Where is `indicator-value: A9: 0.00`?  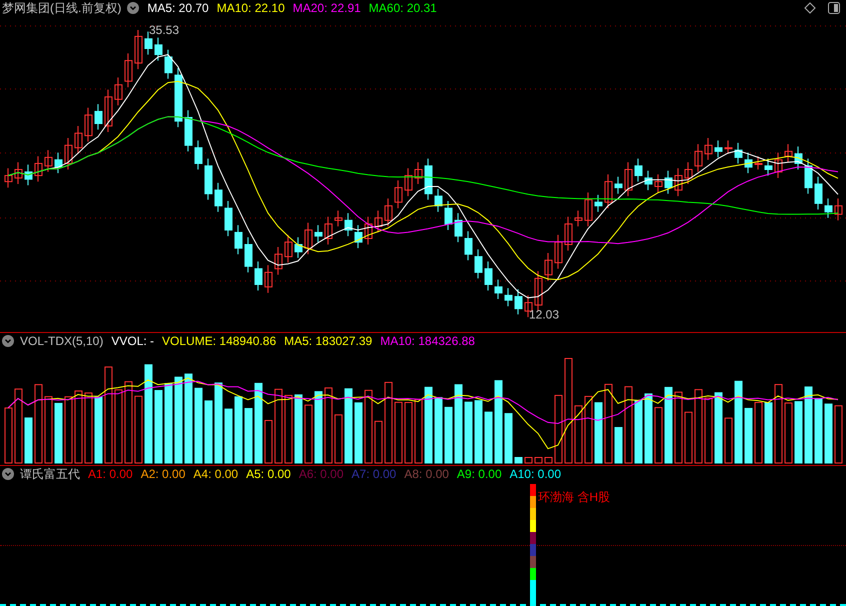 indicator-value: A9: 0.00 is located at coordinates (479, 474).